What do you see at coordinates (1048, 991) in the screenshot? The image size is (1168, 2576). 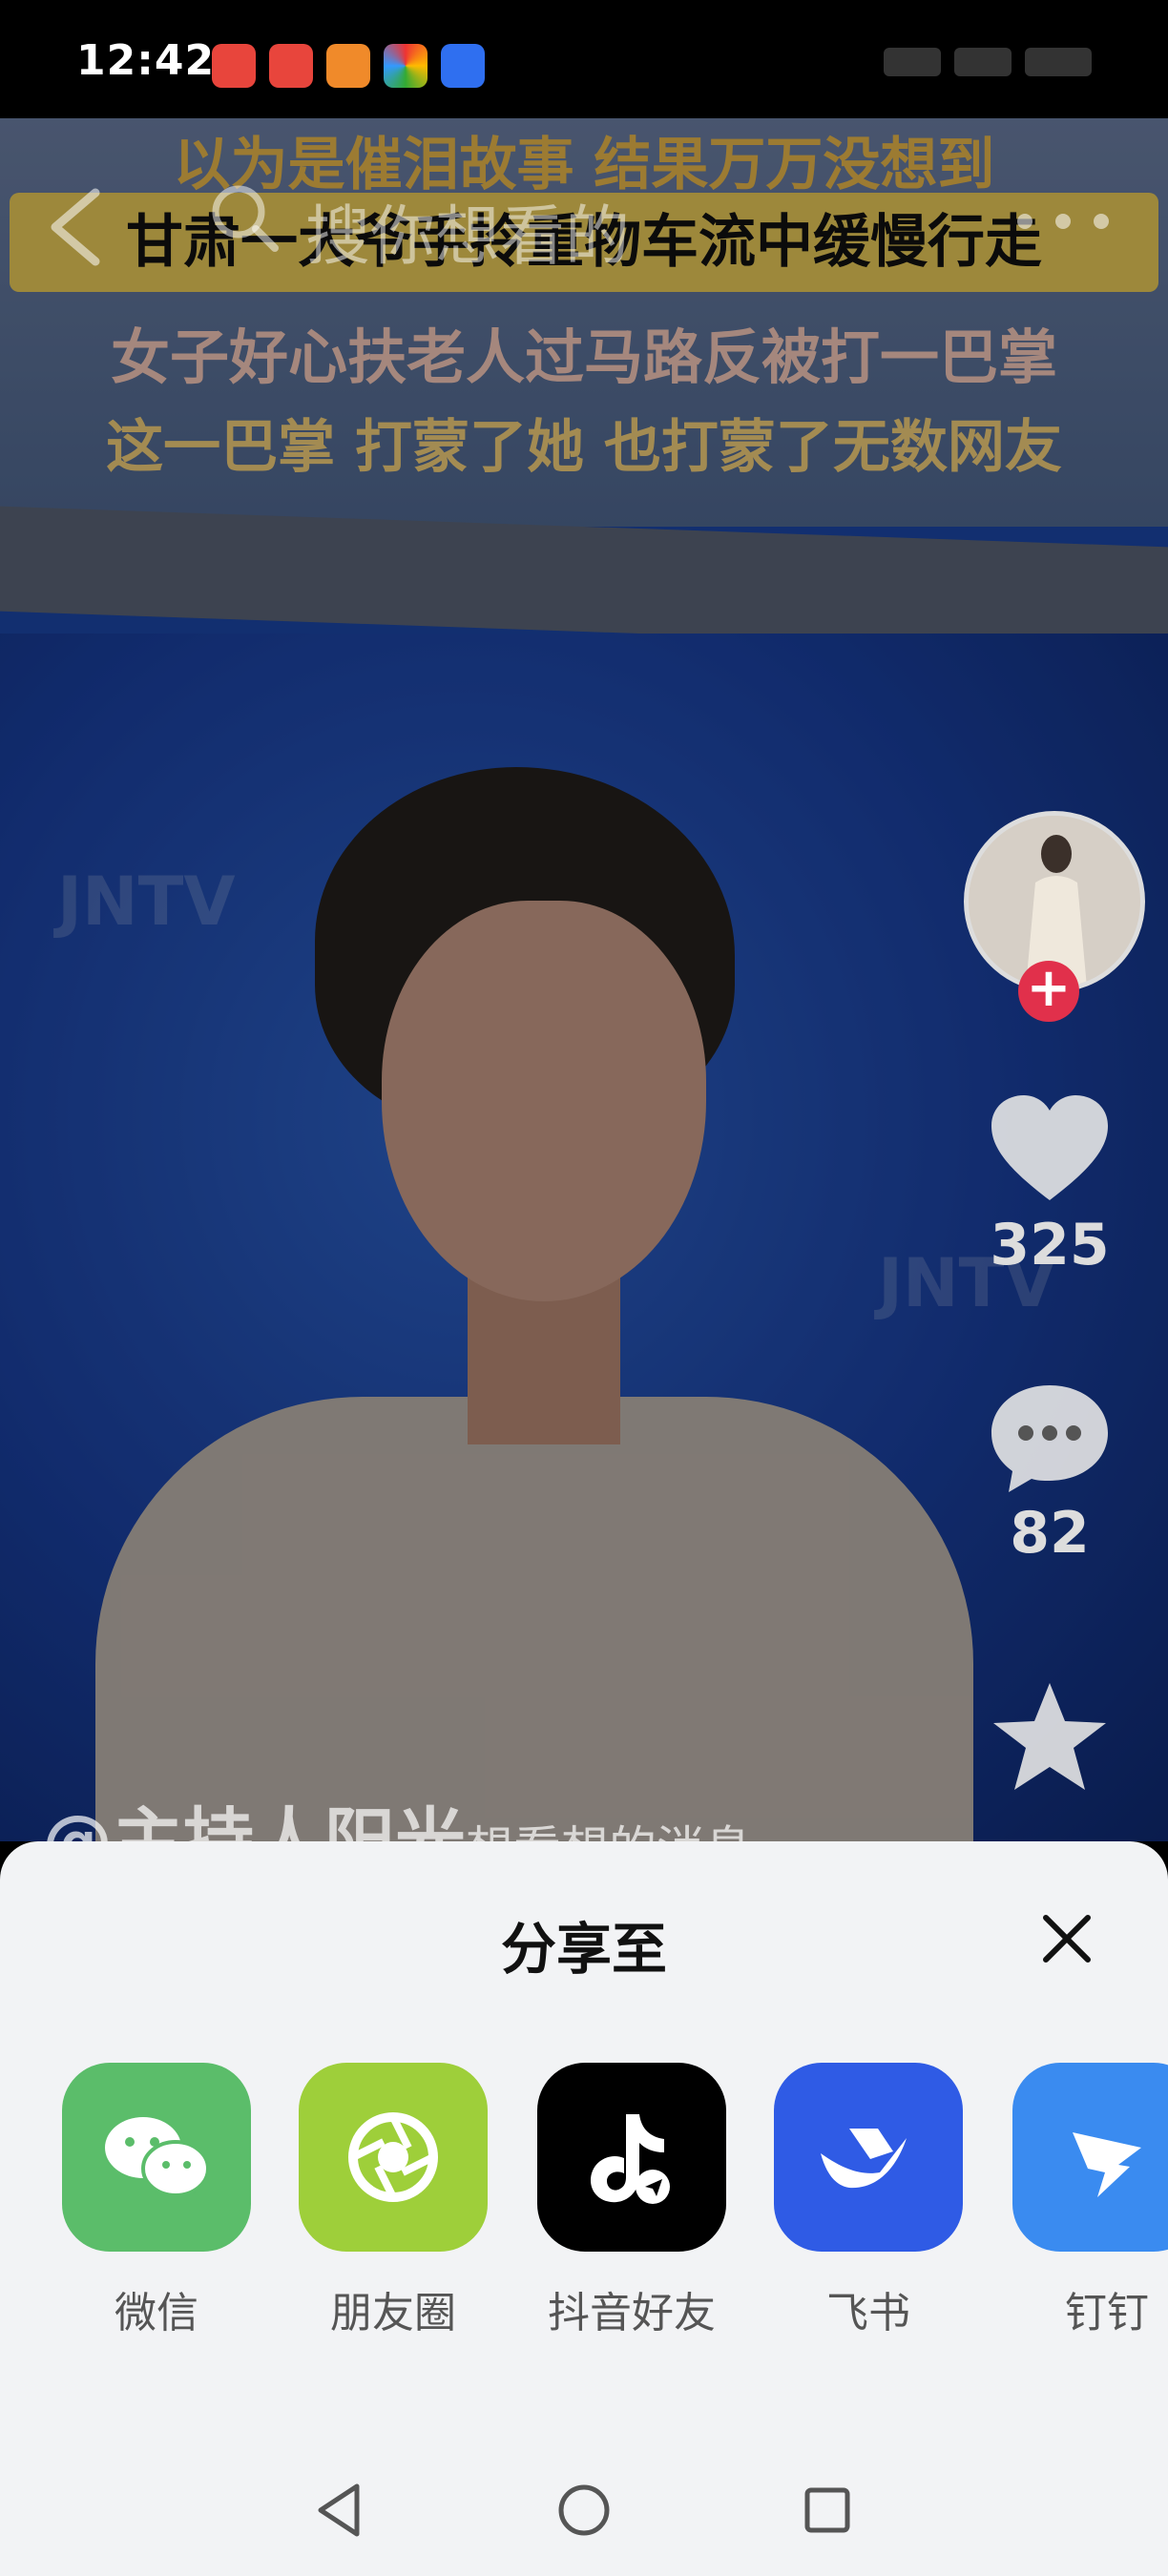 I see `follow-button: +` at bounding box center [1048, 991].